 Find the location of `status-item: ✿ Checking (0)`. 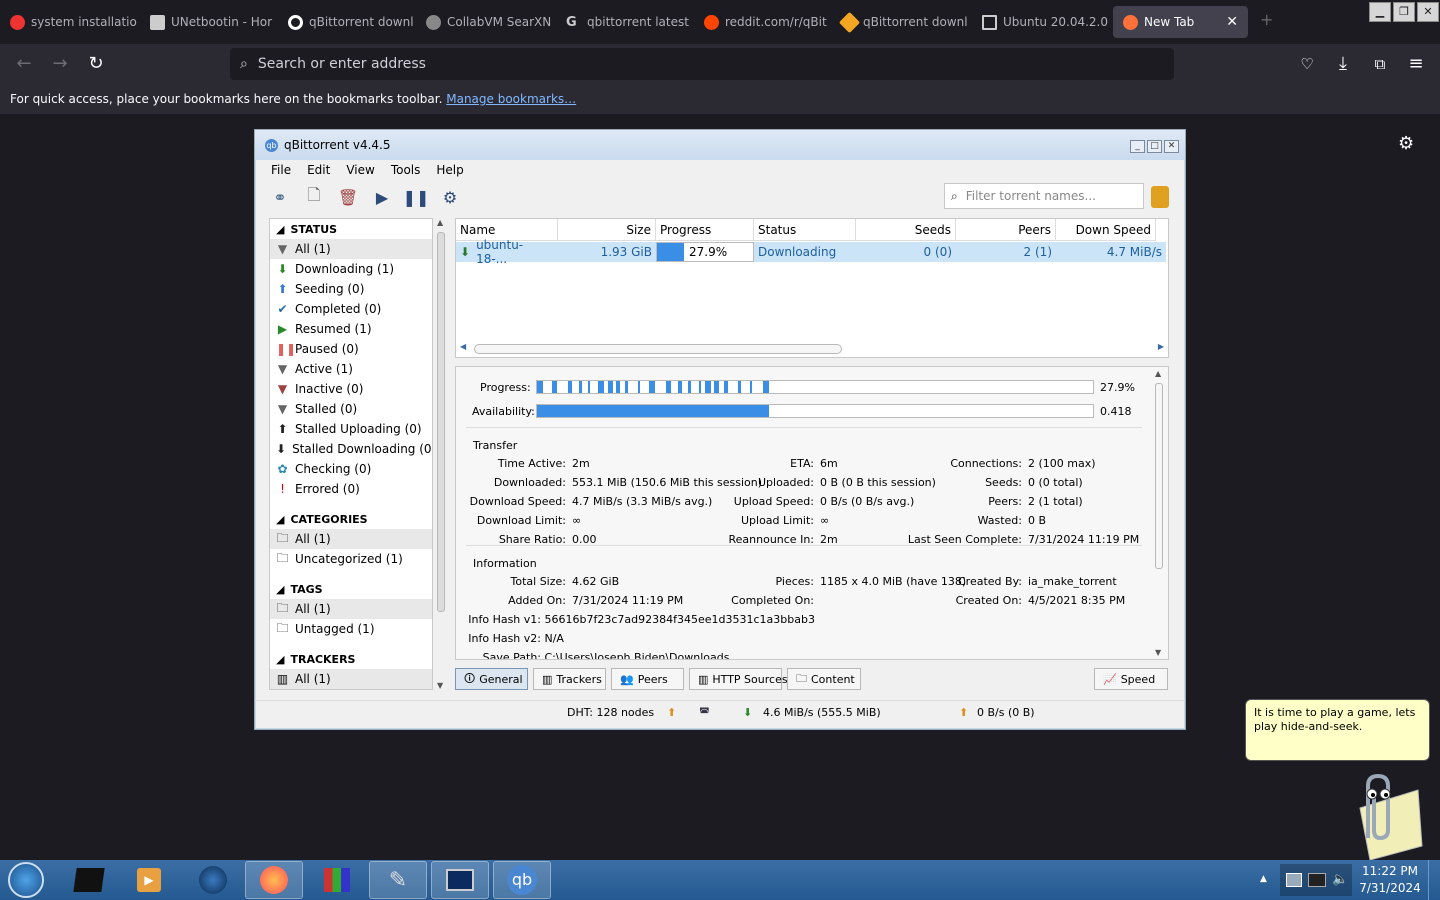

status-item: ✿ Checking (0) is located at coordinates (351, 469).